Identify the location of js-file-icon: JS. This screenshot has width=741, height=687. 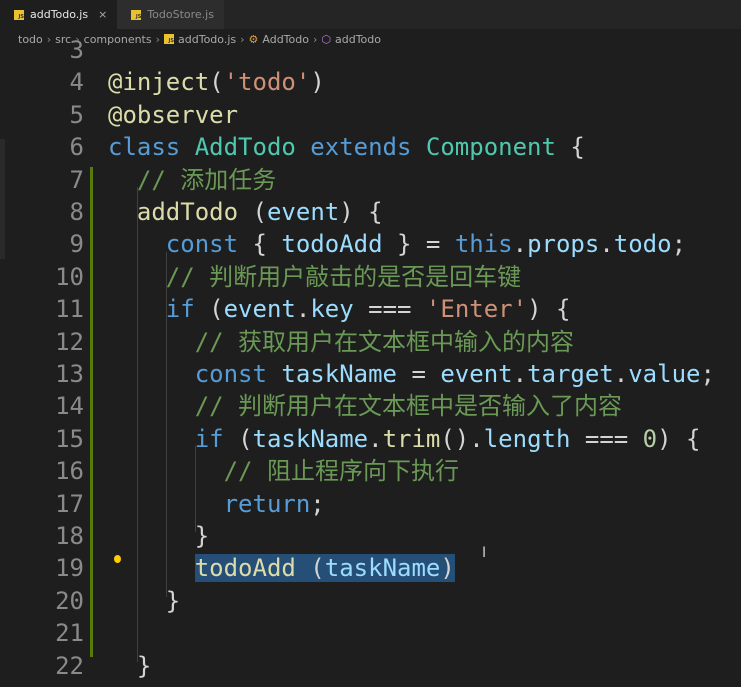
(136, 14).